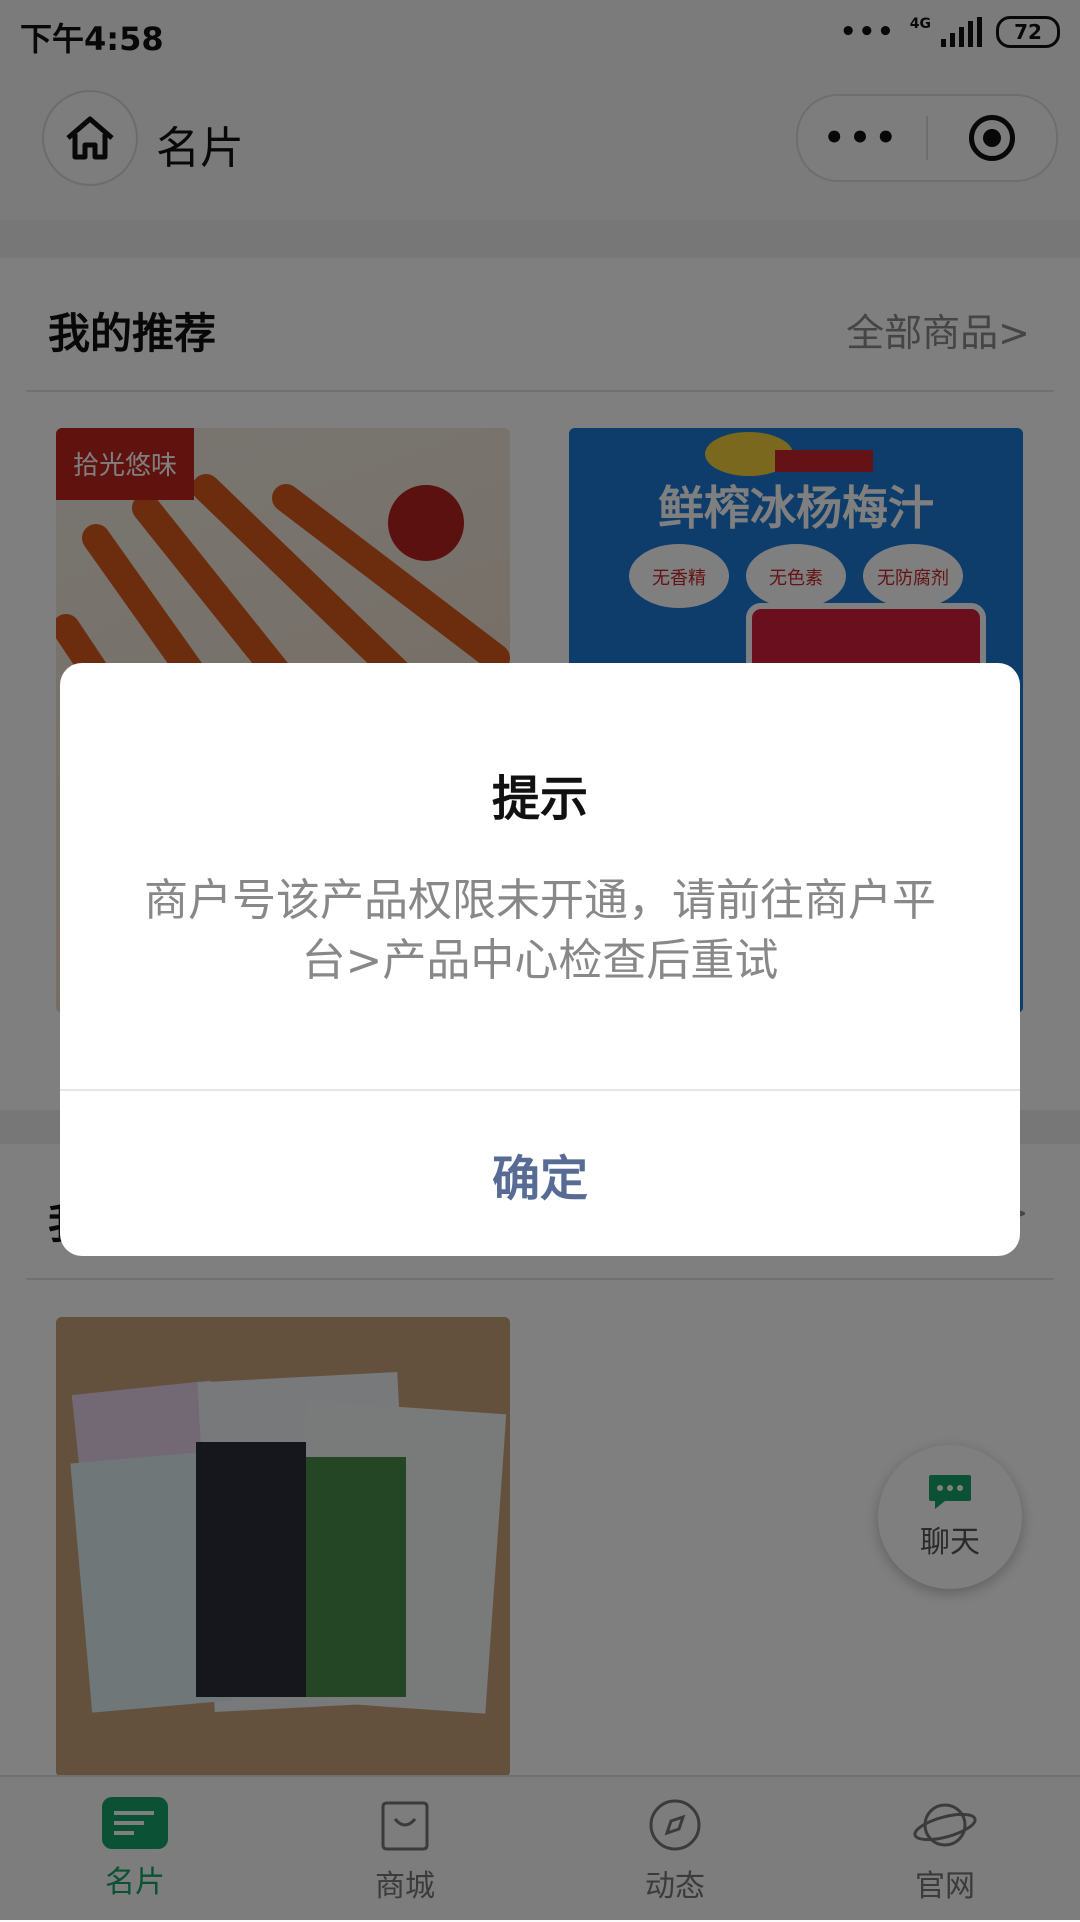 This screenshot has height=1922, width=1080. What do you see at coordinates (540, 1173) in the screenshot?
I see `confirm-button: 确定` at bounding box center [540, 1173].